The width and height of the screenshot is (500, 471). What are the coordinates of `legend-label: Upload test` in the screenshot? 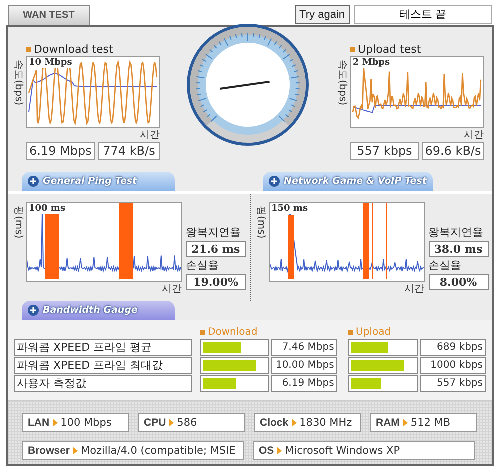 It's located at (390, 49).